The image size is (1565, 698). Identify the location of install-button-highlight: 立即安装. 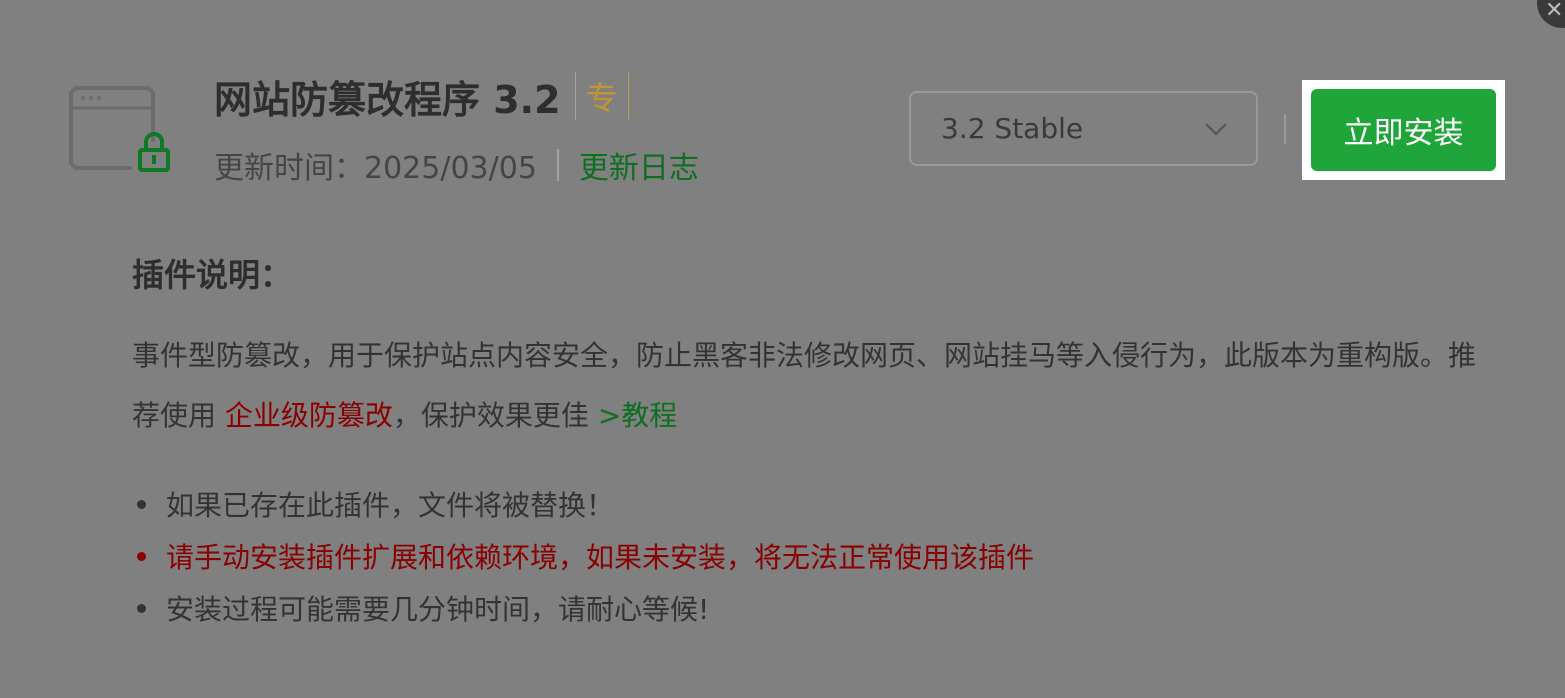
(1403, 130).